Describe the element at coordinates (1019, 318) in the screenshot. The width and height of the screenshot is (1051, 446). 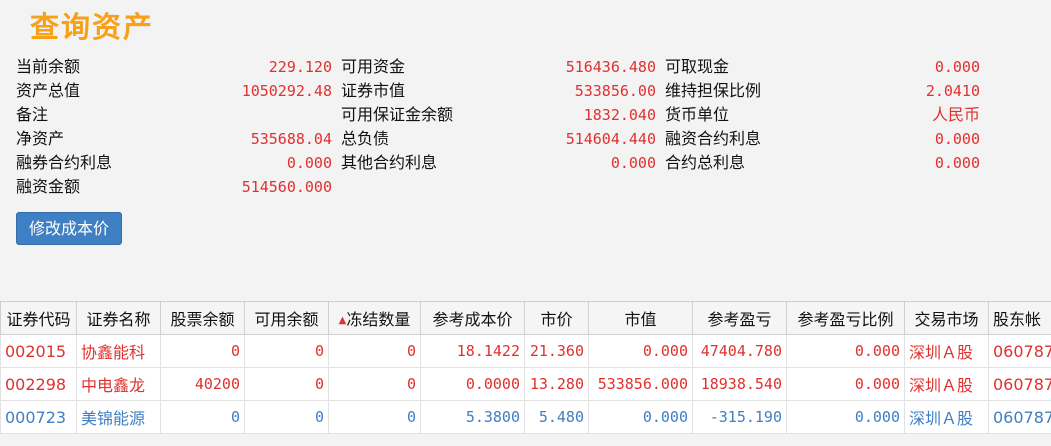
I see `header-holder: 股东帐` at that location.